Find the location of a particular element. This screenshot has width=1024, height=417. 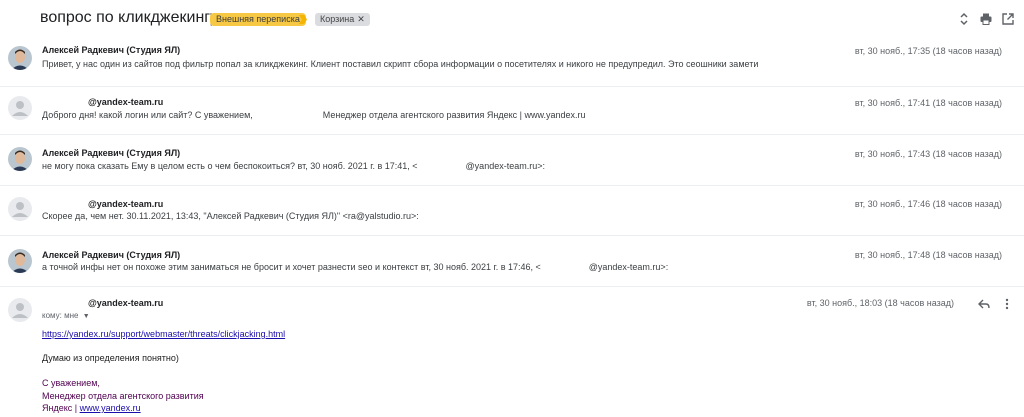

recipient-label: кому: мне is located at coordinates (60, 315).